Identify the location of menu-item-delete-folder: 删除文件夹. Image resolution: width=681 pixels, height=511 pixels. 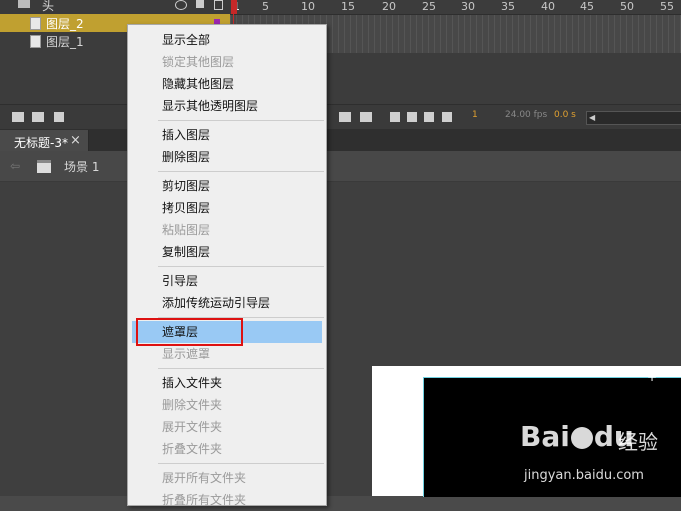
(192, 405).